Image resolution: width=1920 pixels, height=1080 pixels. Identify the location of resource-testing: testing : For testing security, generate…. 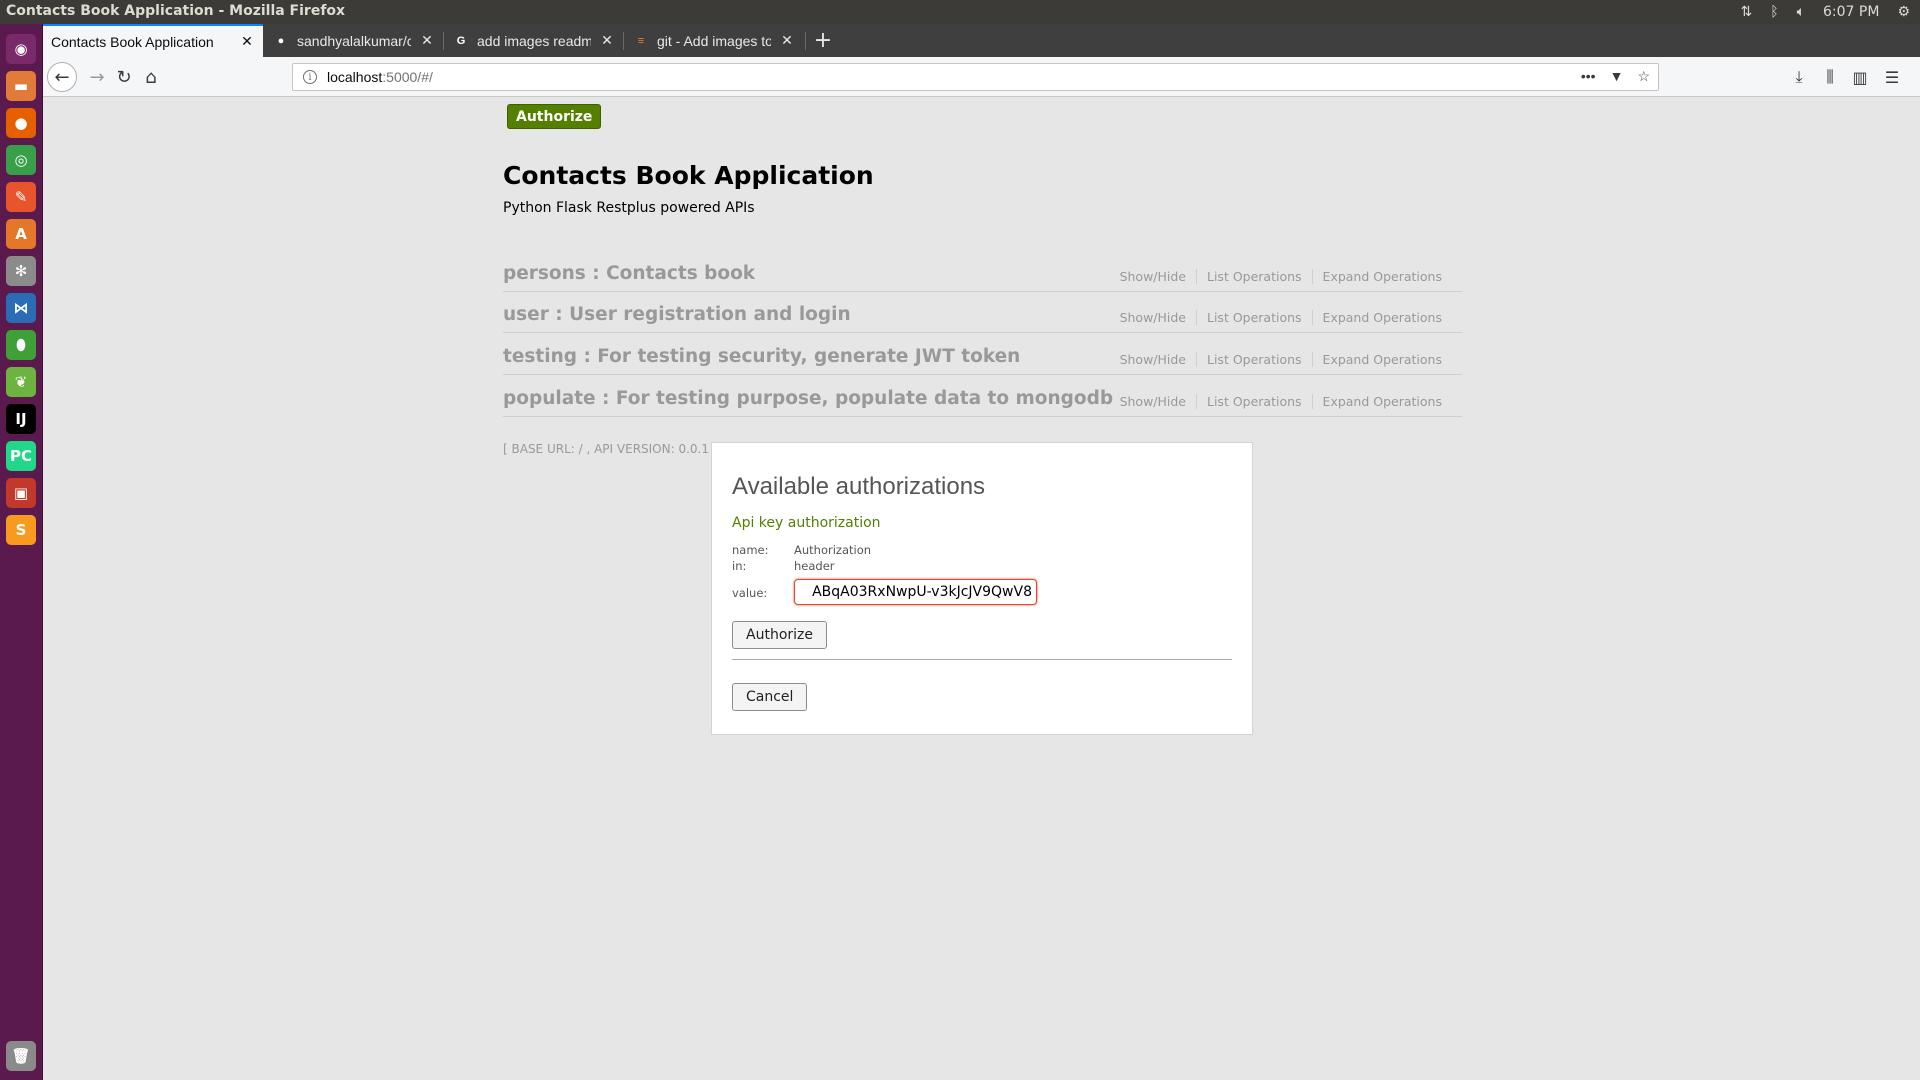
(982, 357).